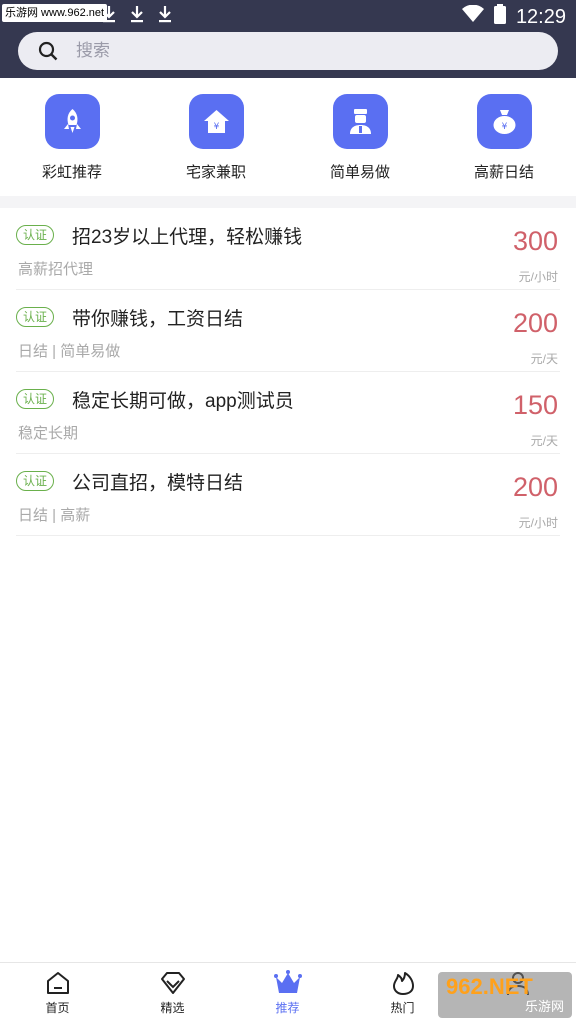 The image size is (576, 1024). What do you see at coordinates (489, 986) in the screenshot?
I see `watermark-logo-text: 962.NET` at bounding box center [489, 986].